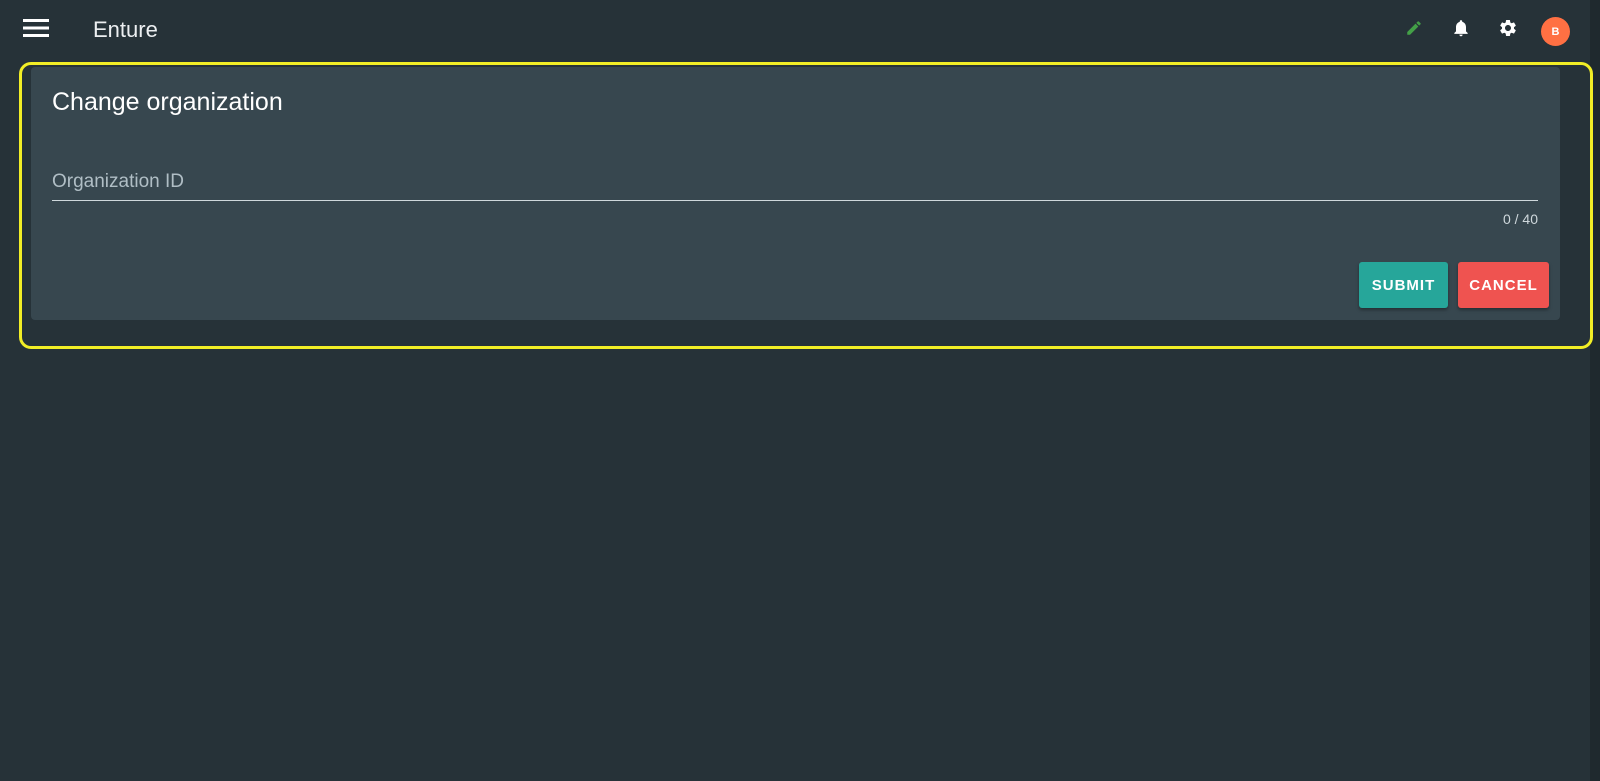  Describe the element at coordinates (125, 29) in the screenshot. I see `app-title: Enture` at that location.